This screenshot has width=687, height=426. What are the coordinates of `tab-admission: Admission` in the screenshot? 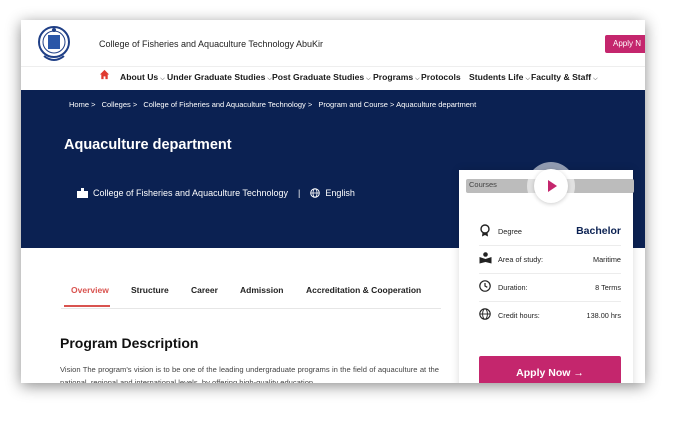 It's located at (261, 290).